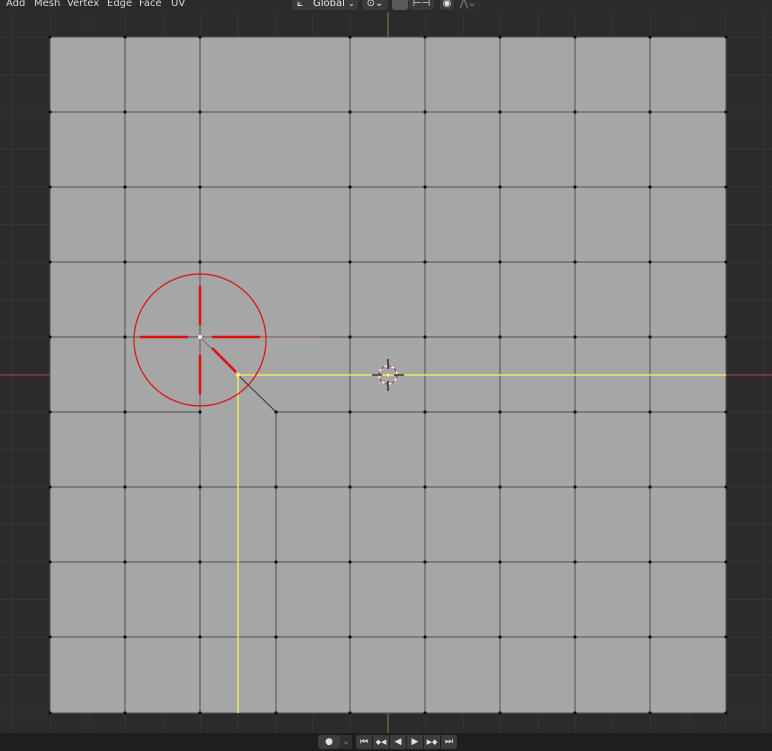 The width and height of the screenshot is (772, 751). What do you see at coordinates (364, 742) in the screenshot?
I see `jump-start-button: ⏮` at bounding box center [364, 742].